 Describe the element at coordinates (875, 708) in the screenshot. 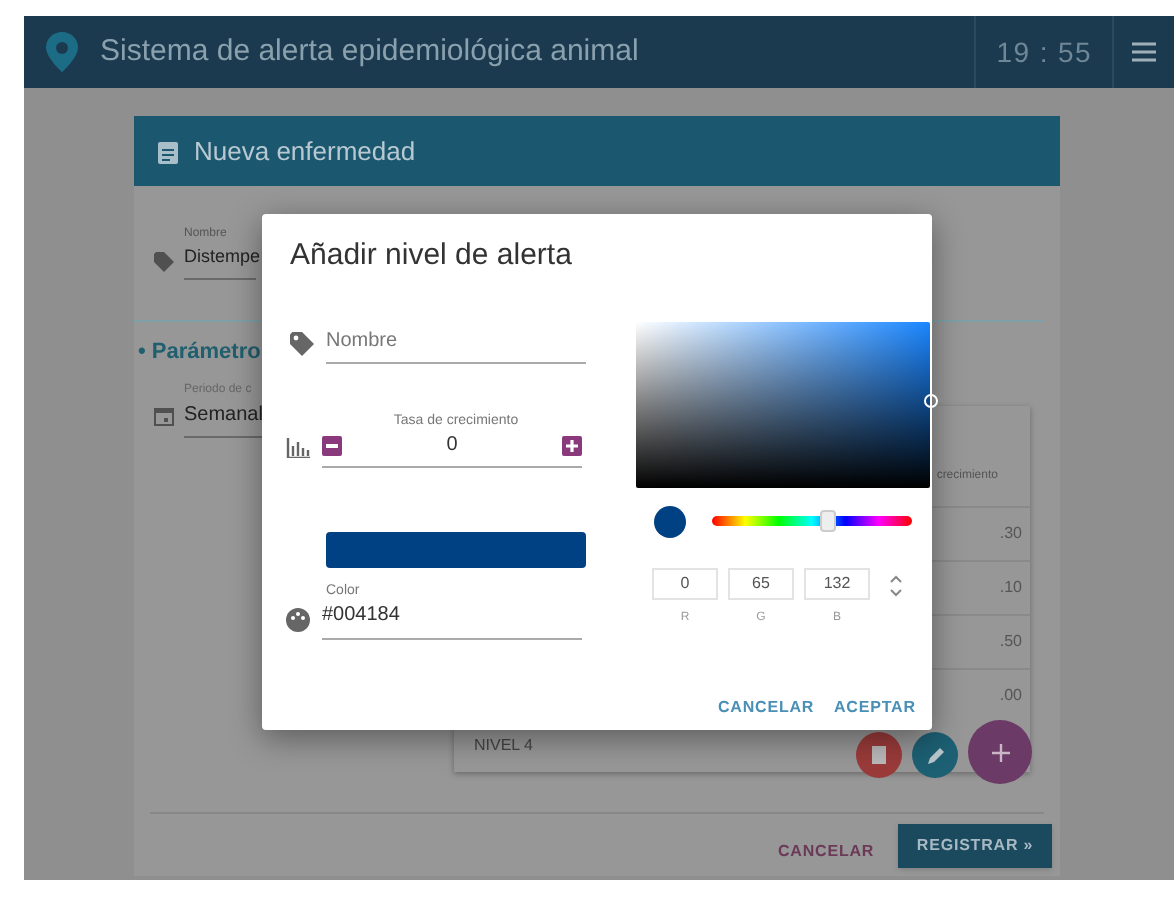

I see `accept-button: ACEPTAR` at that location.